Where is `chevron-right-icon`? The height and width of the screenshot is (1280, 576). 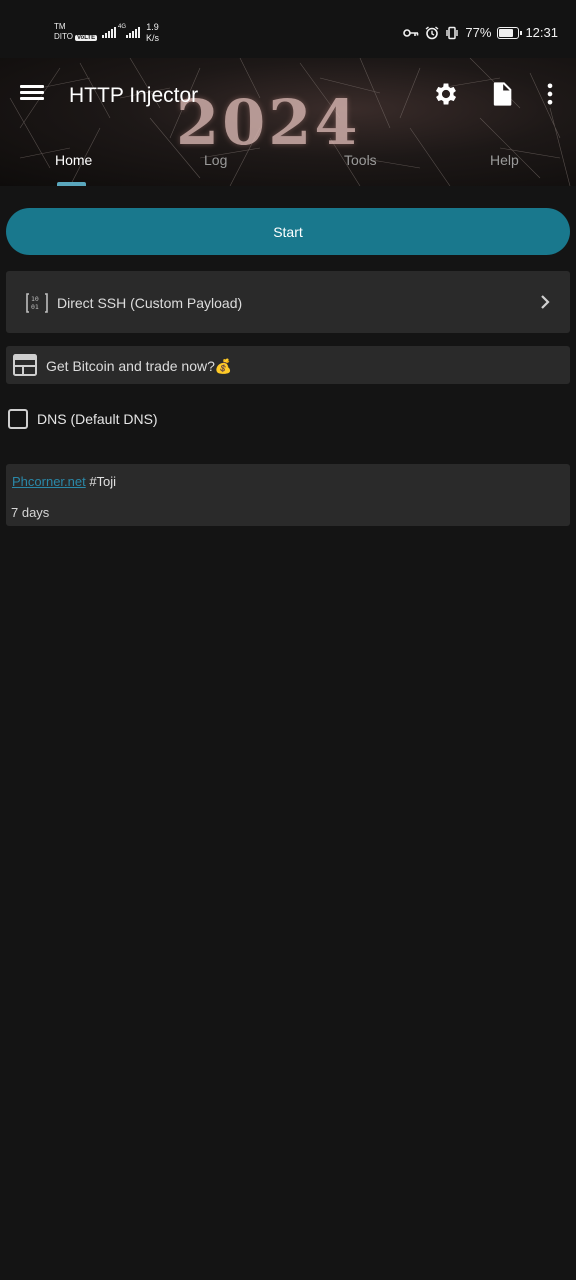
chevron-right-icon is located at coordinates (545, 302).